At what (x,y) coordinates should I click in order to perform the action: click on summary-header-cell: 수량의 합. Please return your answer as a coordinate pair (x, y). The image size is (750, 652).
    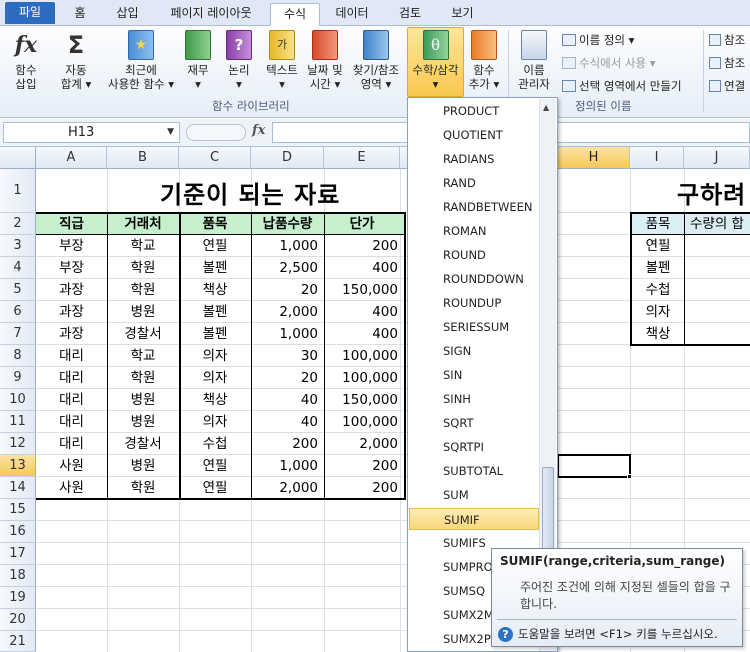
    Looking at the image, I should click on (720, 224).